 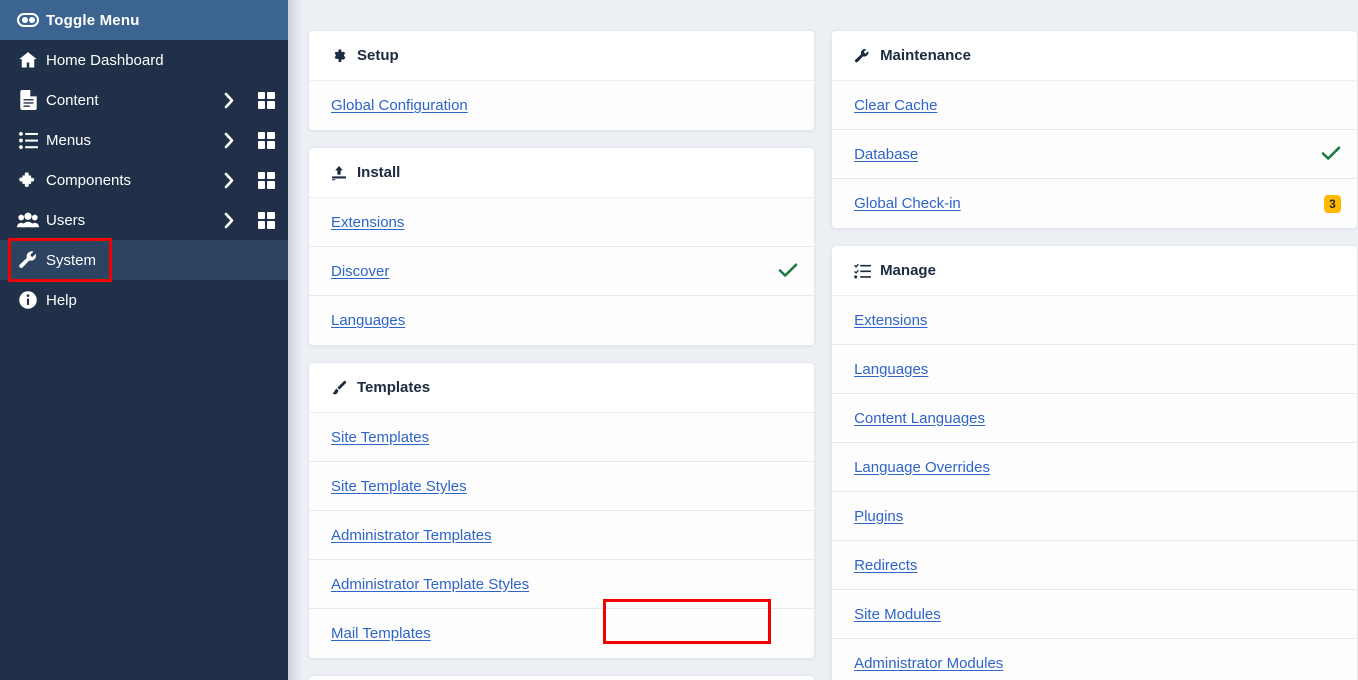 What do you see at coordinates (928, 663) in the screenshot?
I see `link-administrator-modules: Administrator Modules` at bounding box center [928, 663].